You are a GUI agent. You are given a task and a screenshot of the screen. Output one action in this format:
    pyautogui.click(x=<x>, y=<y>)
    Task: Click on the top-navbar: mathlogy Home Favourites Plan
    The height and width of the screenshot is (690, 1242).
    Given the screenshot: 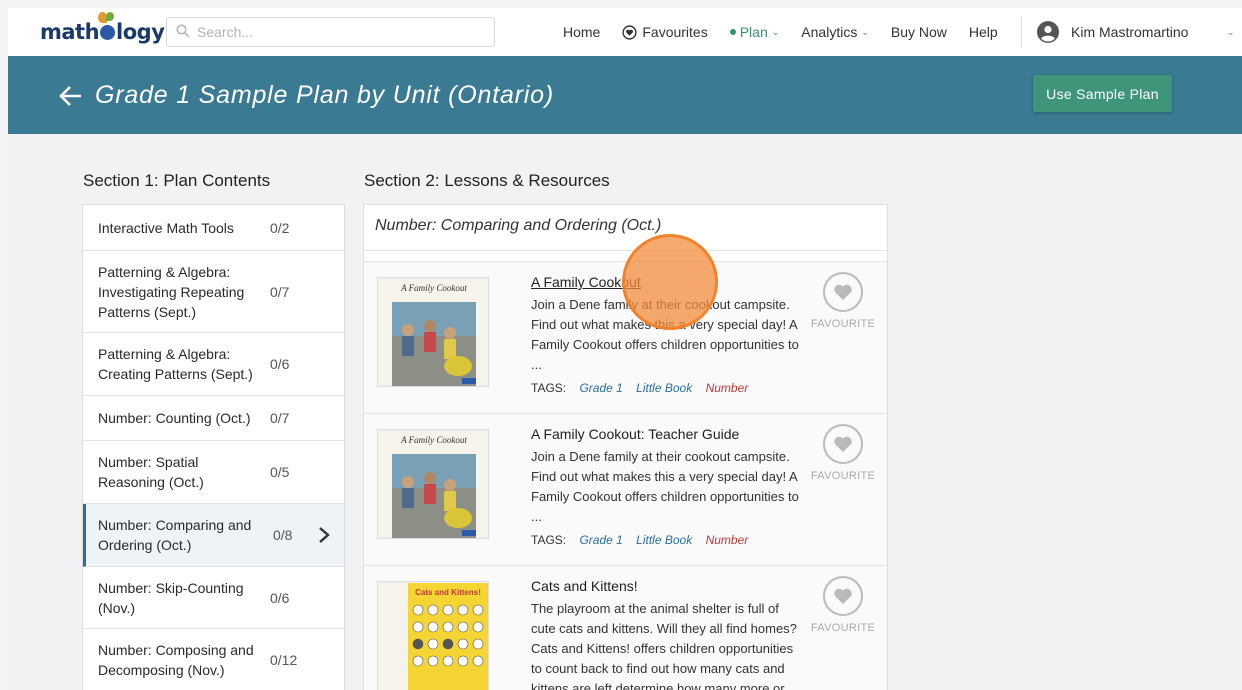 What is the action you would take?
    pyautogui.click(x=625, y=32)
    